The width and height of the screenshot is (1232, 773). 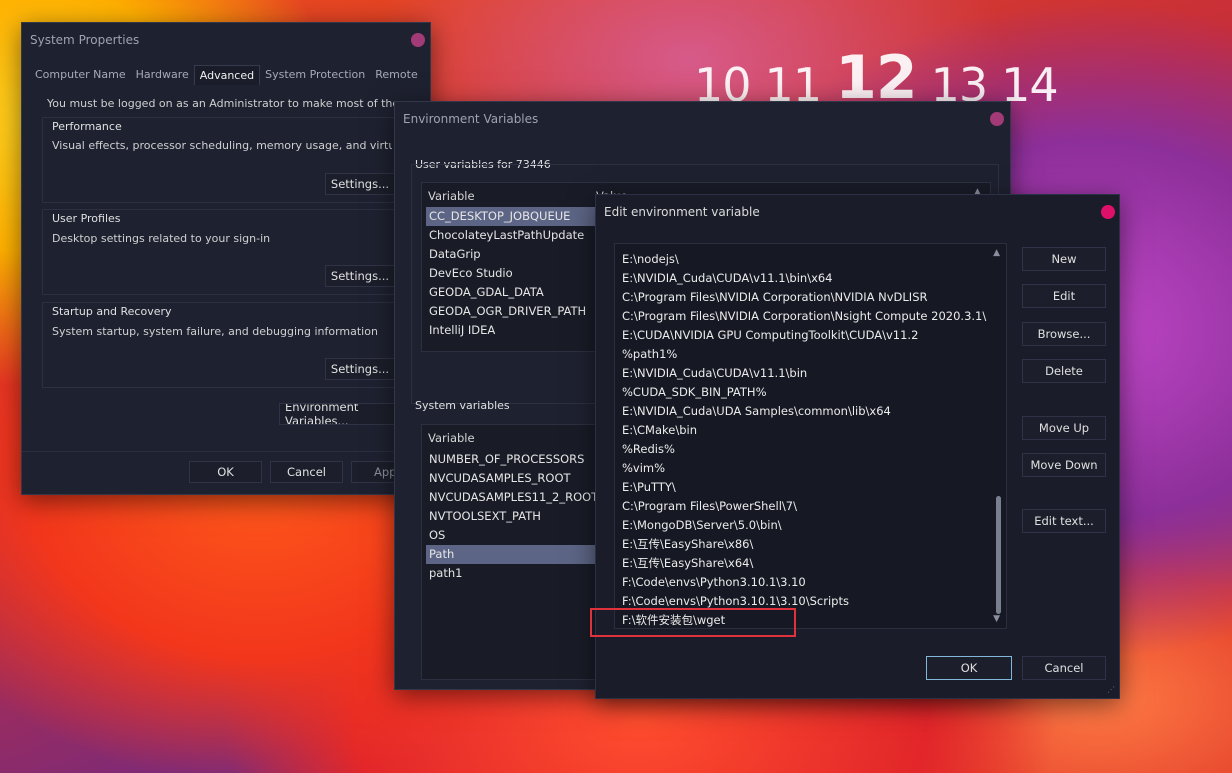 I want to click on tab-advanced: Advanced, so click(x=227, y=75).